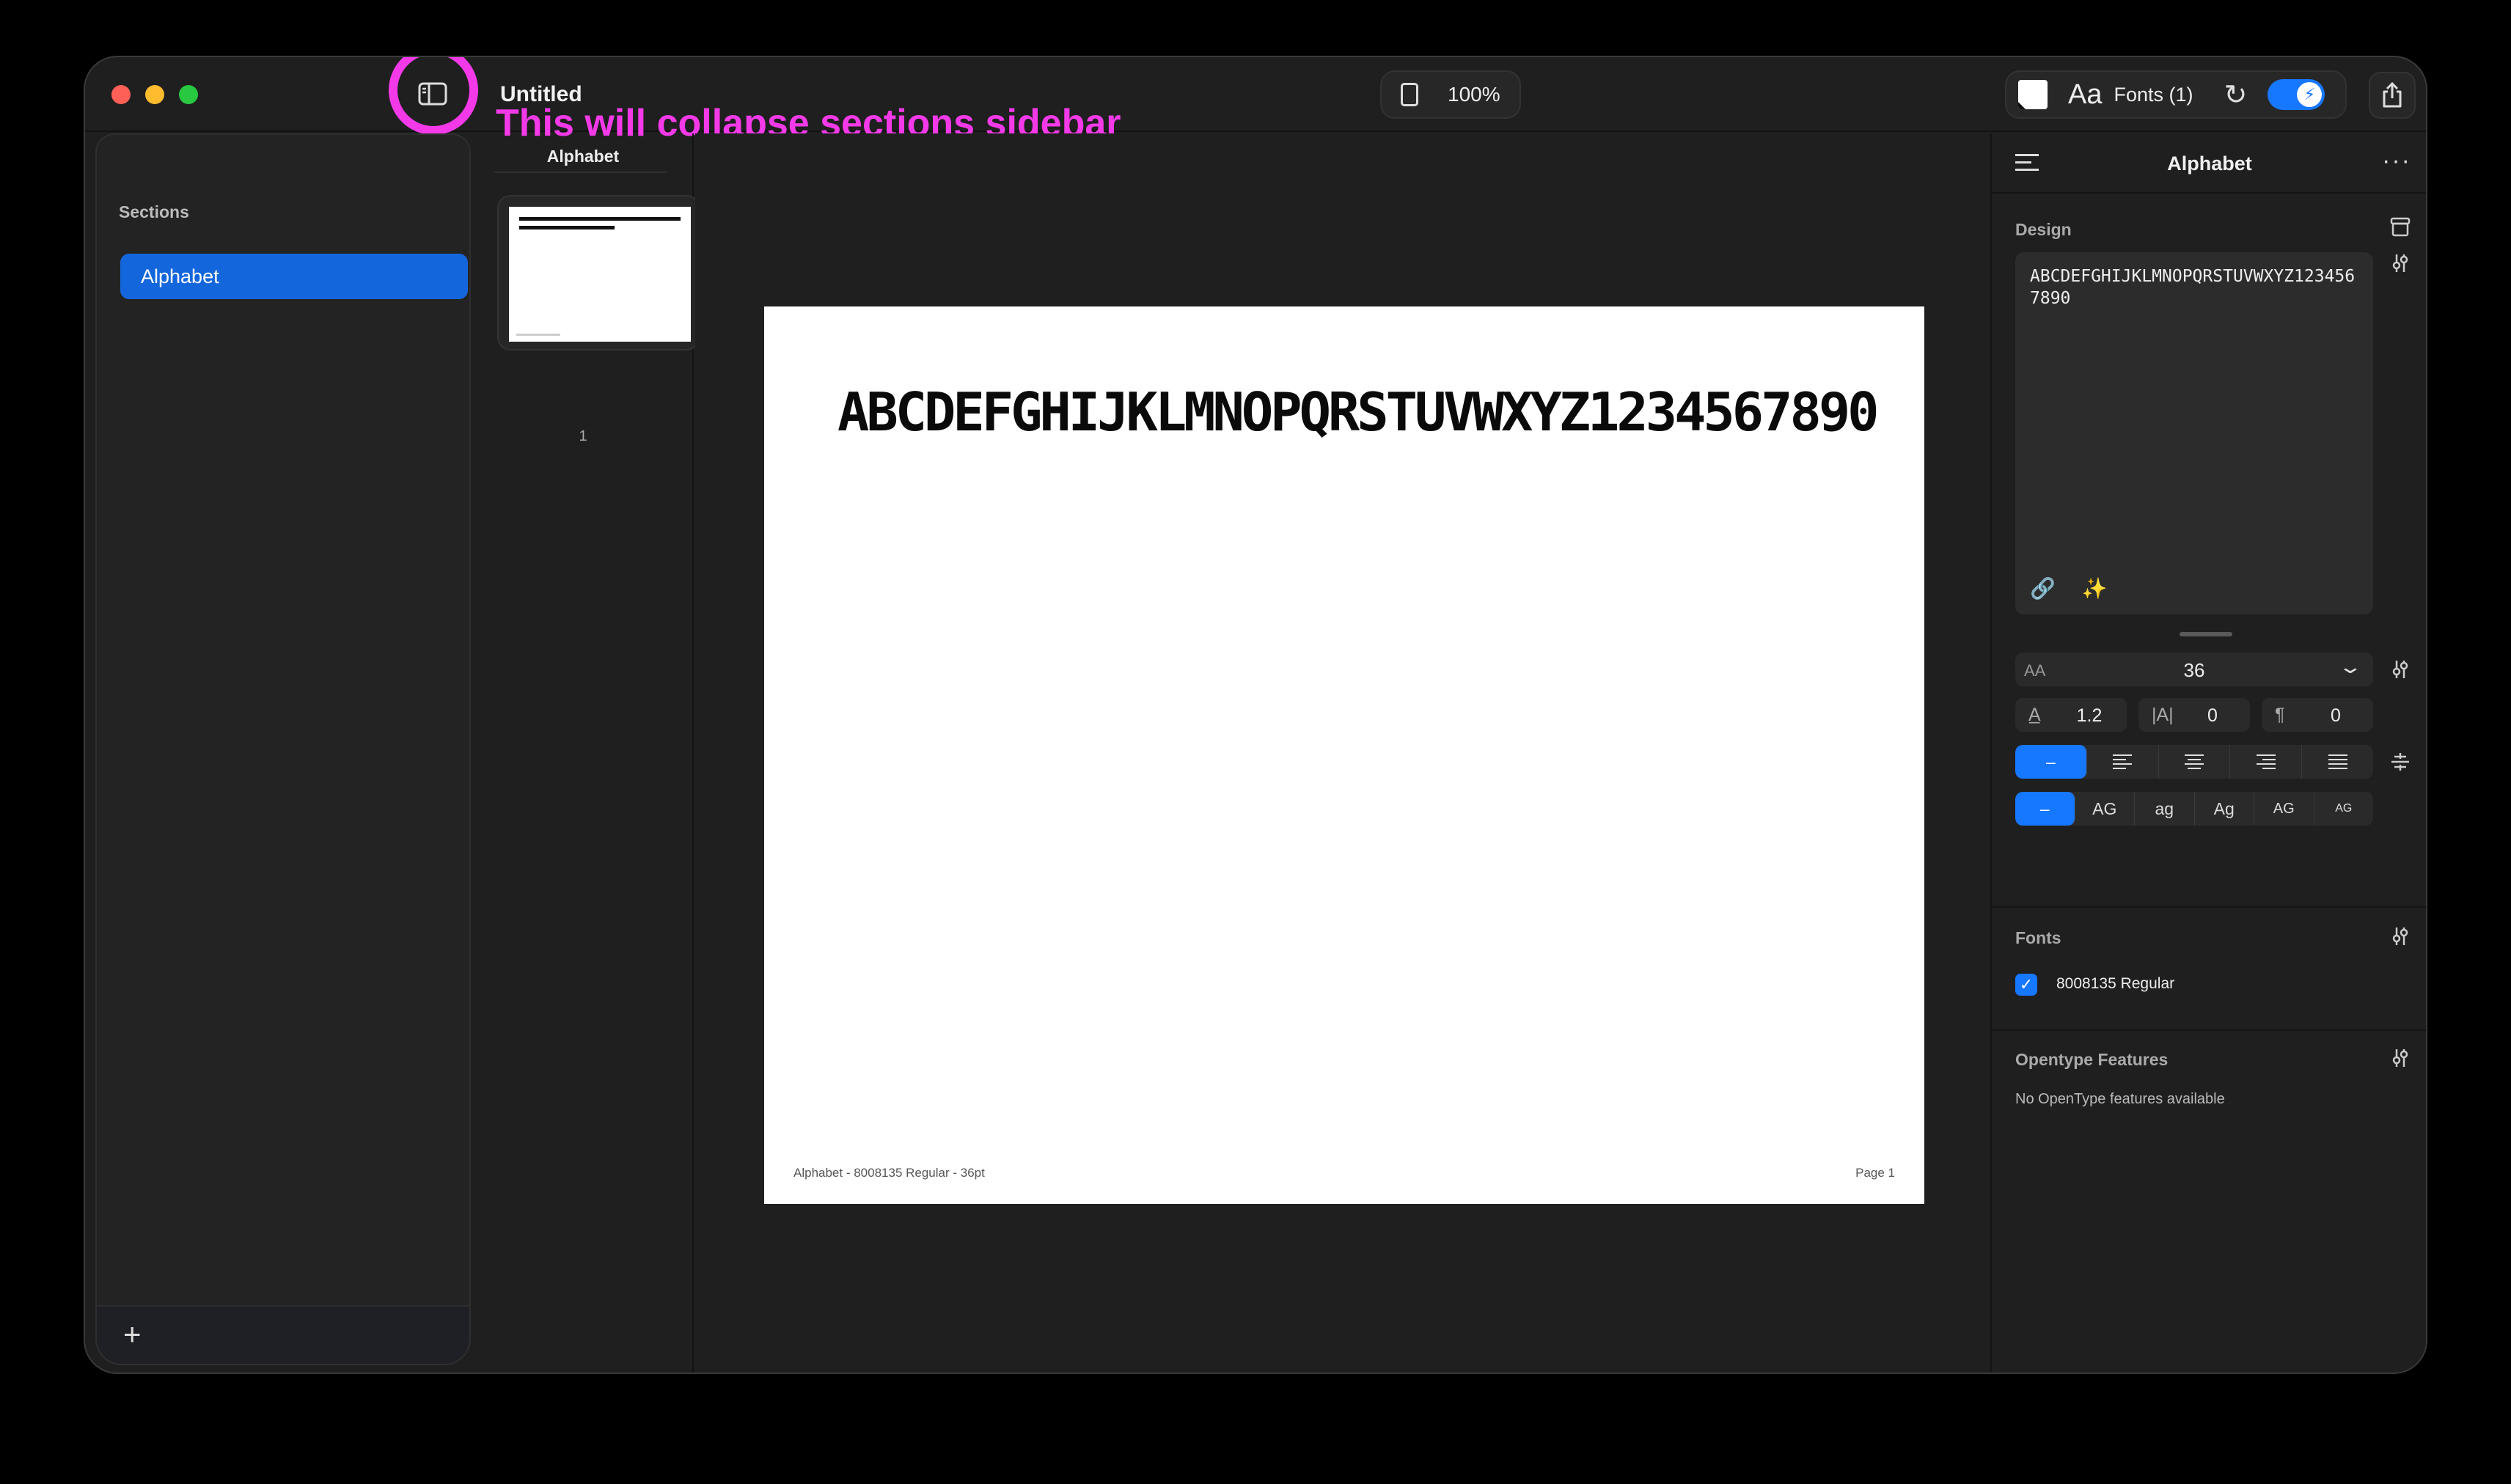  What do you see at coordinates (583, 436) in the screenshot?
I see `page-number: 1` at bounding box center [583, 436].